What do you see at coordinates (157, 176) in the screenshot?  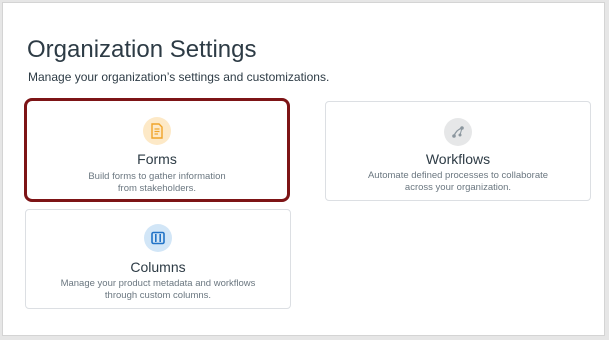 I see `forms-card-description-line: Build forms to gather information` at bounding box center [157, 176].